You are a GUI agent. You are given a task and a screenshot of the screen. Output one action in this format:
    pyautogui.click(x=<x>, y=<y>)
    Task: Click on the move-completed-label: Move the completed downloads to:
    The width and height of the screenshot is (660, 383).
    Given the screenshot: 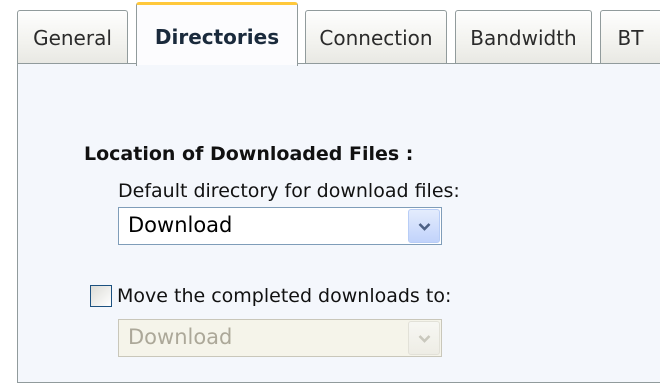 What is the action you would take?
    pyautogui.click(x=284, y=296)
    